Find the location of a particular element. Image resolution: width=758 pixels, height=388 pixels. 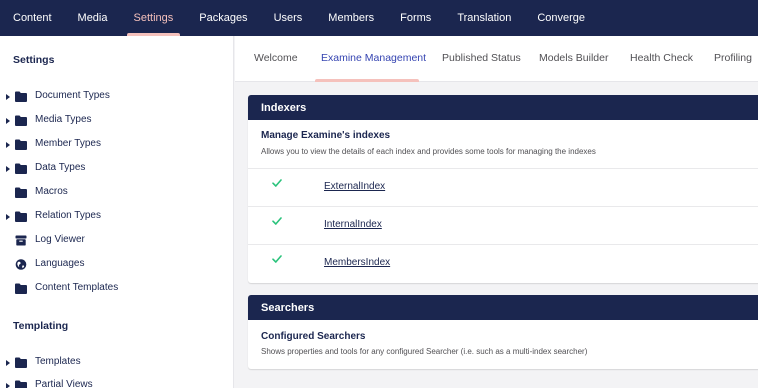

nav-content: Content is located at coordinates (32, 18).